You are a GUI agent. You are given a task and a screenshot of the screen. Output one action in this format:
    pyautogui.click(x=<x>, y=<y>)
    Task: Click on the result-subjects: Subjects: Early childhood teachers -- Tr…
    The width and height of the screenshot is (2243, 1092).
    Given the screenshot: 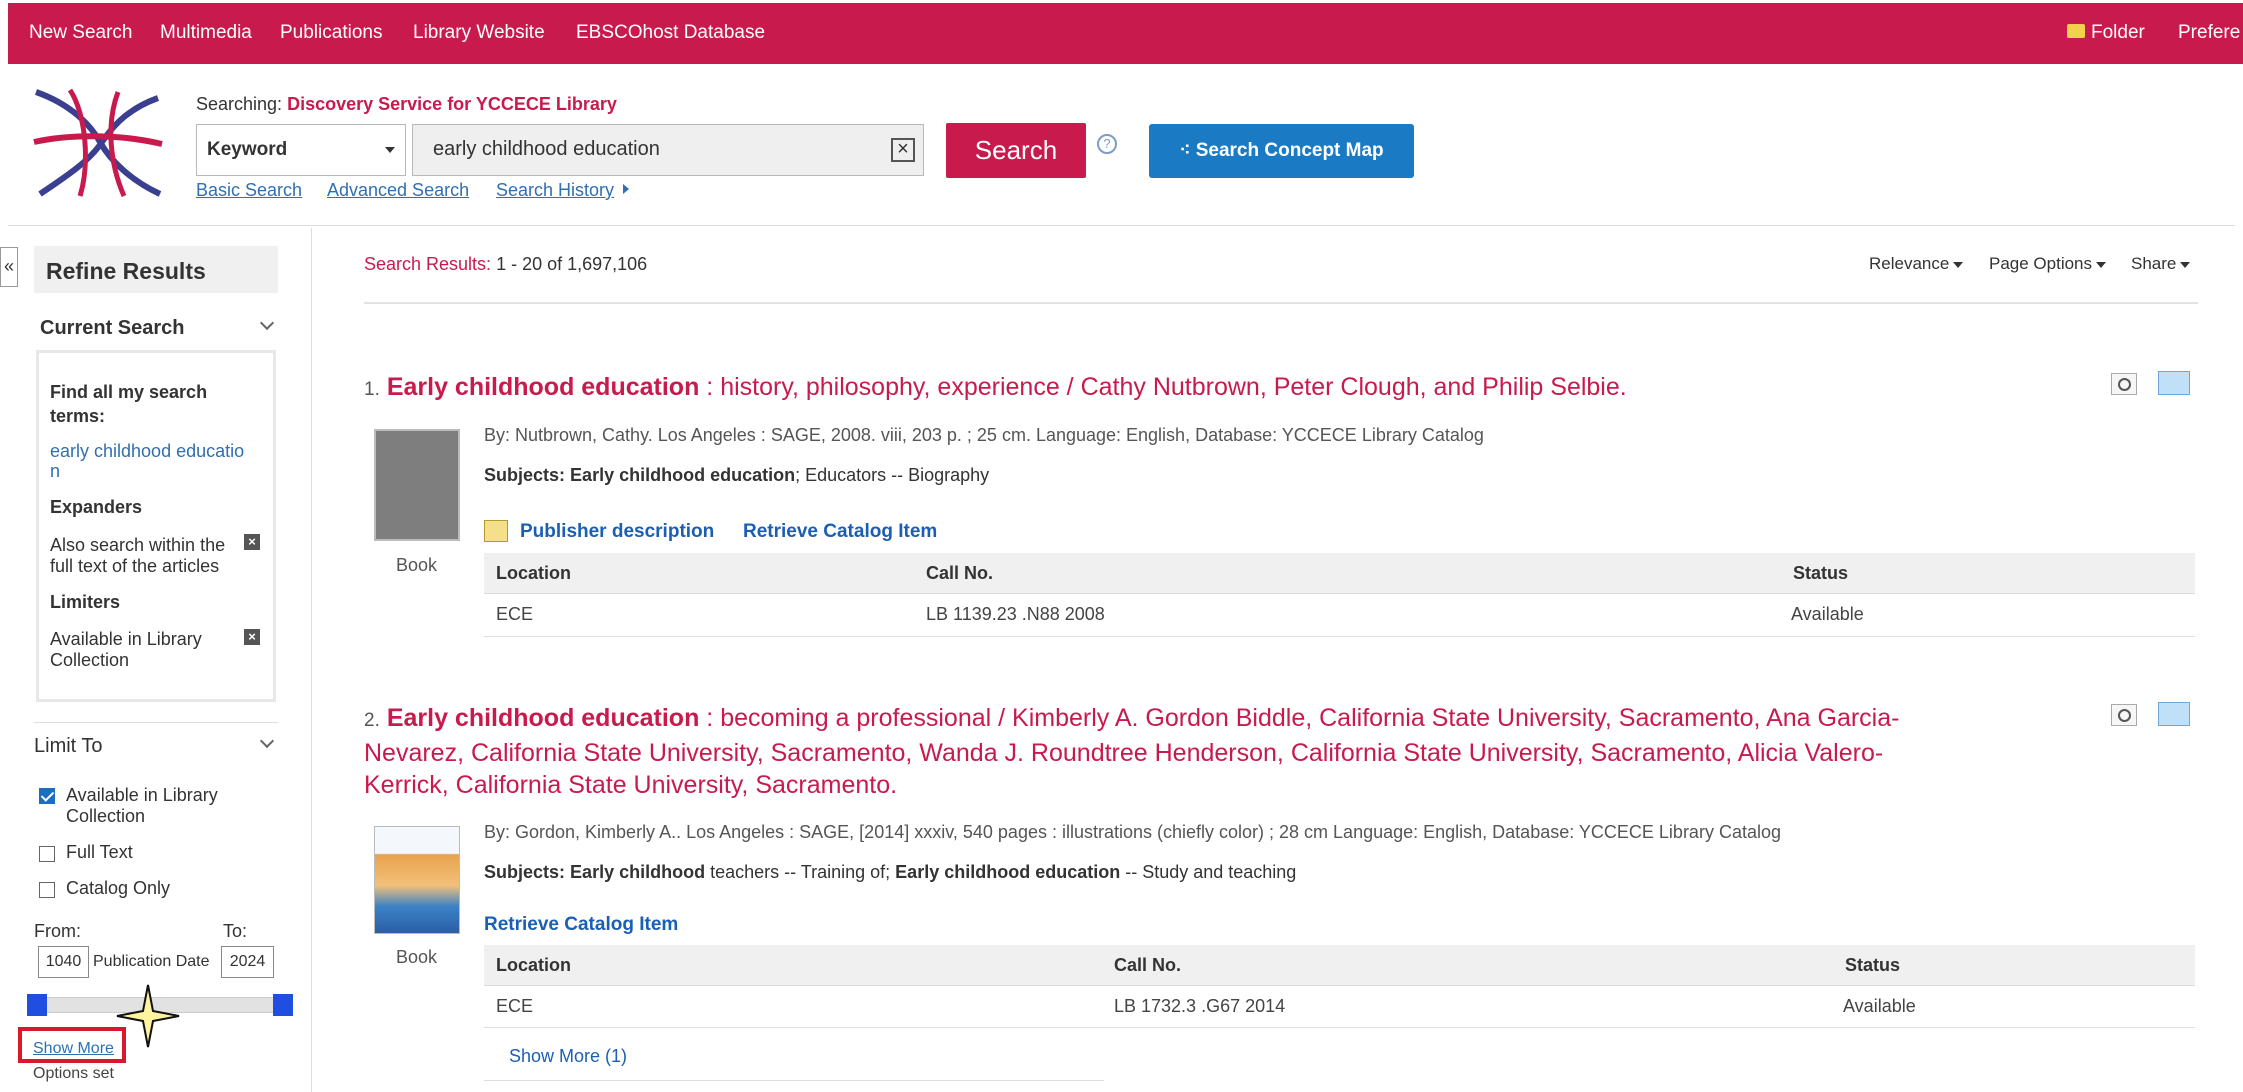 What is the action you would take?
    pyautogui.click(x=890, y=872)
    